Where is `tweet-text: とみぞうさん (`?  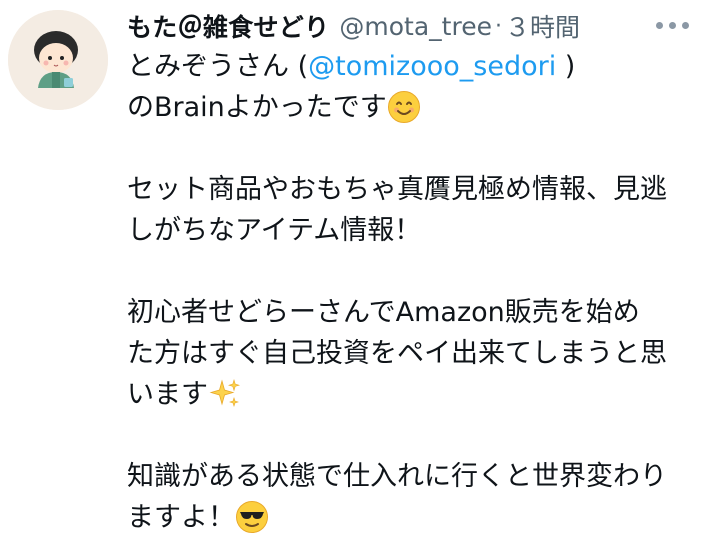
tweet-text: とみぞうさん ( is located at coordinates (218, 66).